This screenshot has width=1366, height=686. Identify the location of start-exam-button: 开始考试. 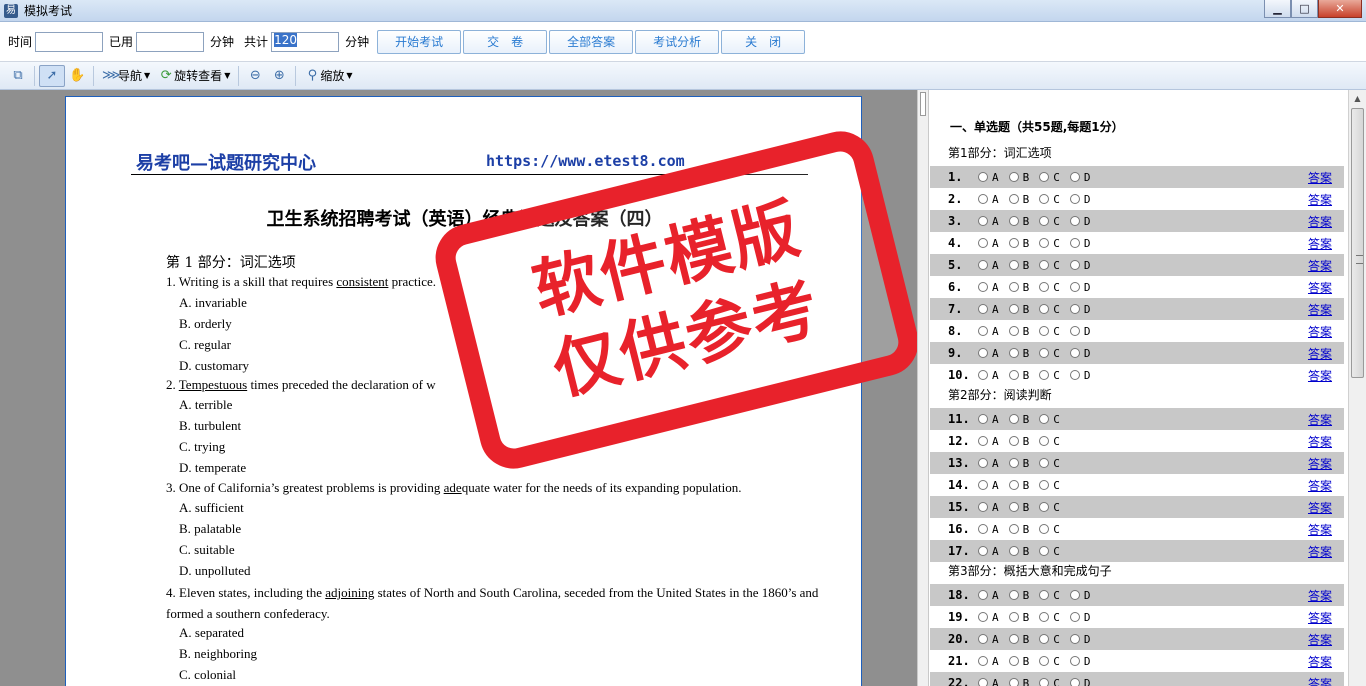
(419, 41).